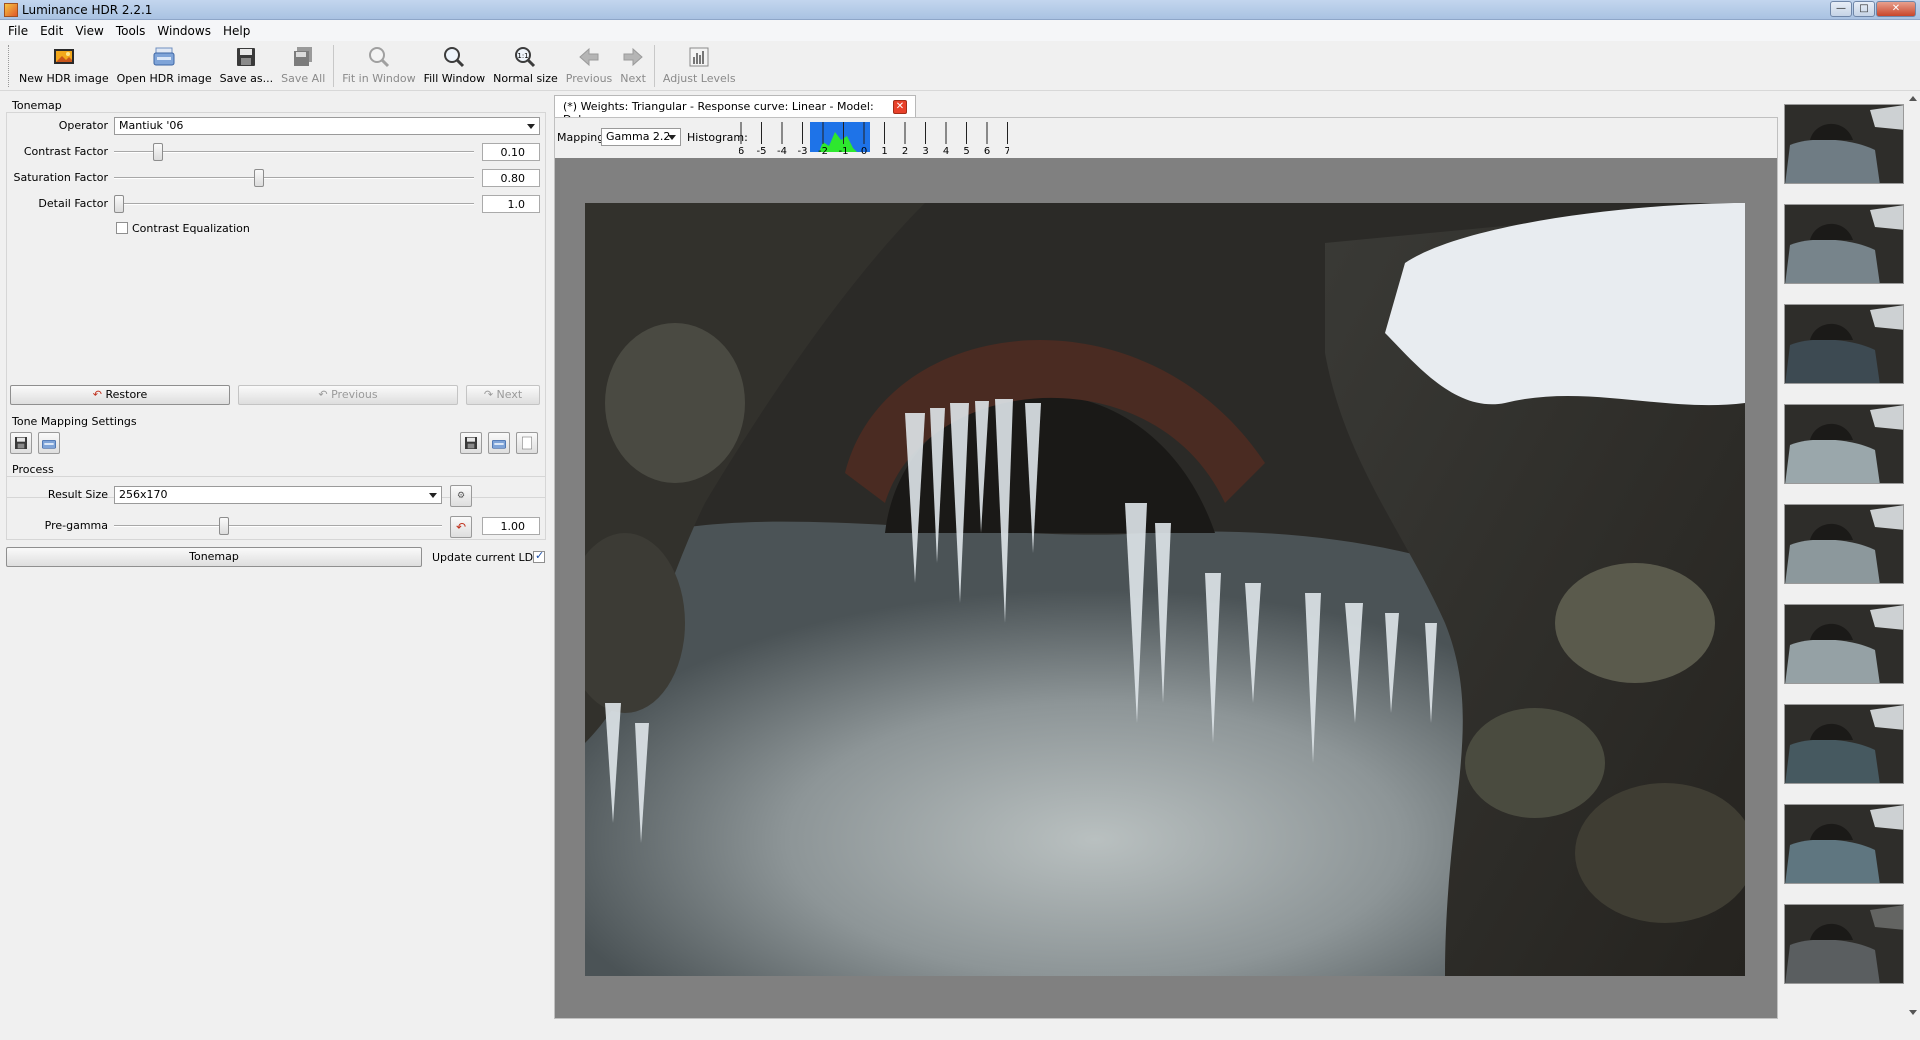 This screenshot has height=1040, width=1920. What do you see at coordinates (53, 31) in the screenshot?
I see `menu-edit: Edit` at bounding box center [53, 31].